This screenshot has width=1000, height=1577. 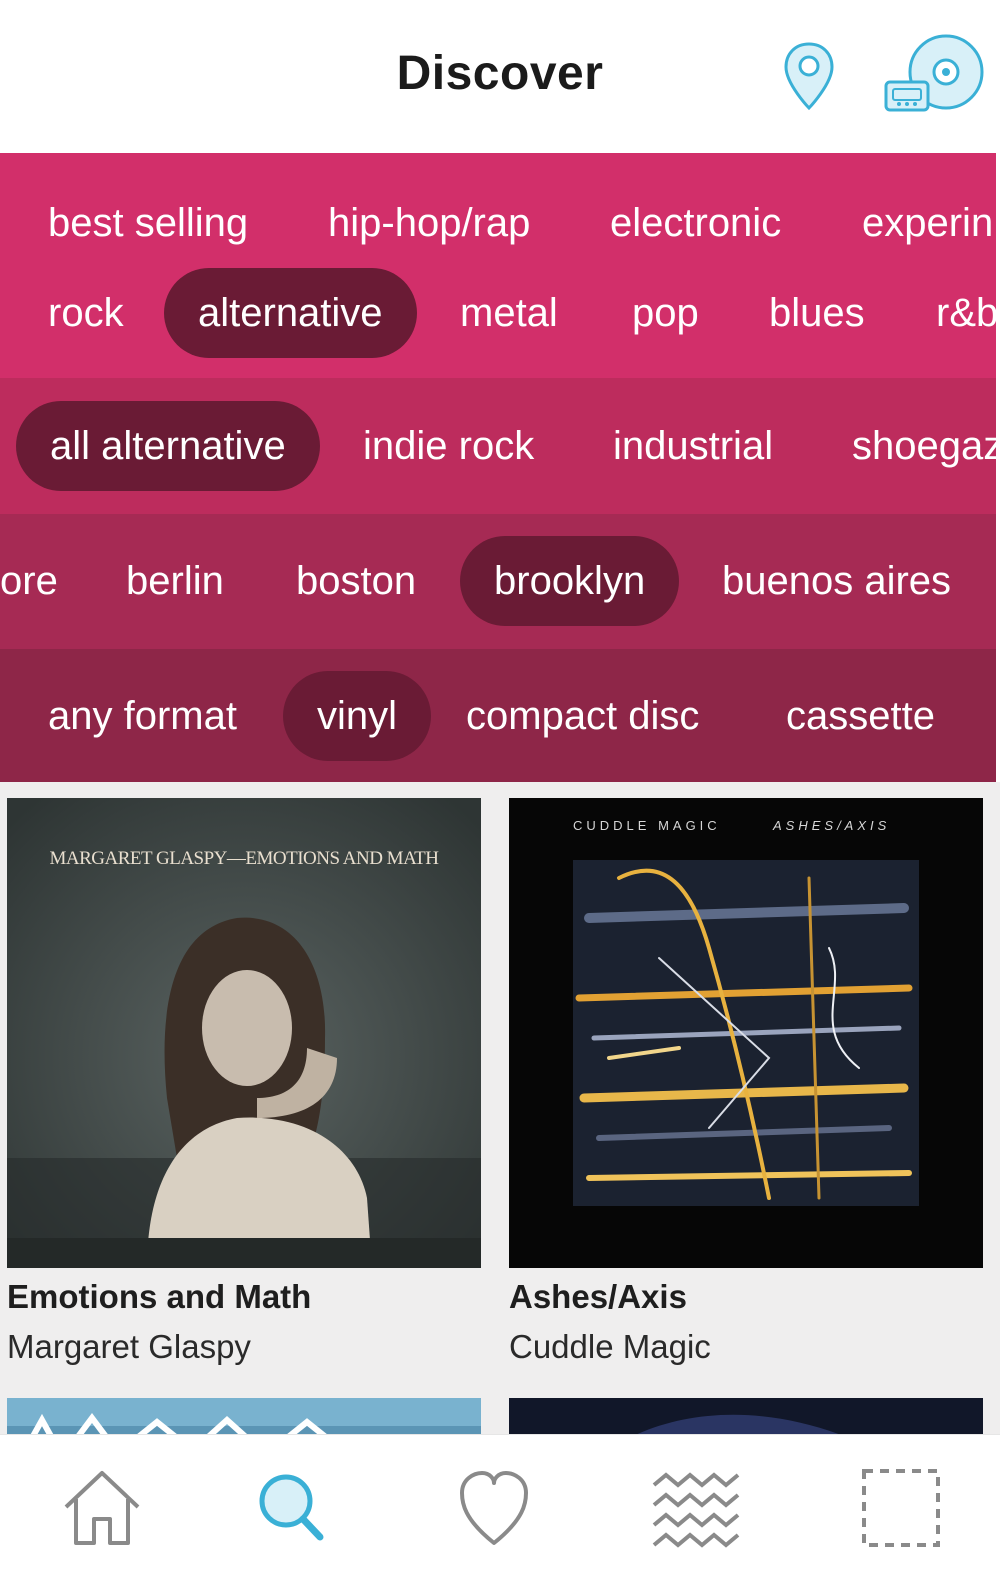 What do you see at coordinates (494, 1508) in the screenshot?
I see `heart-icon` at bounding box center [494, 1508].